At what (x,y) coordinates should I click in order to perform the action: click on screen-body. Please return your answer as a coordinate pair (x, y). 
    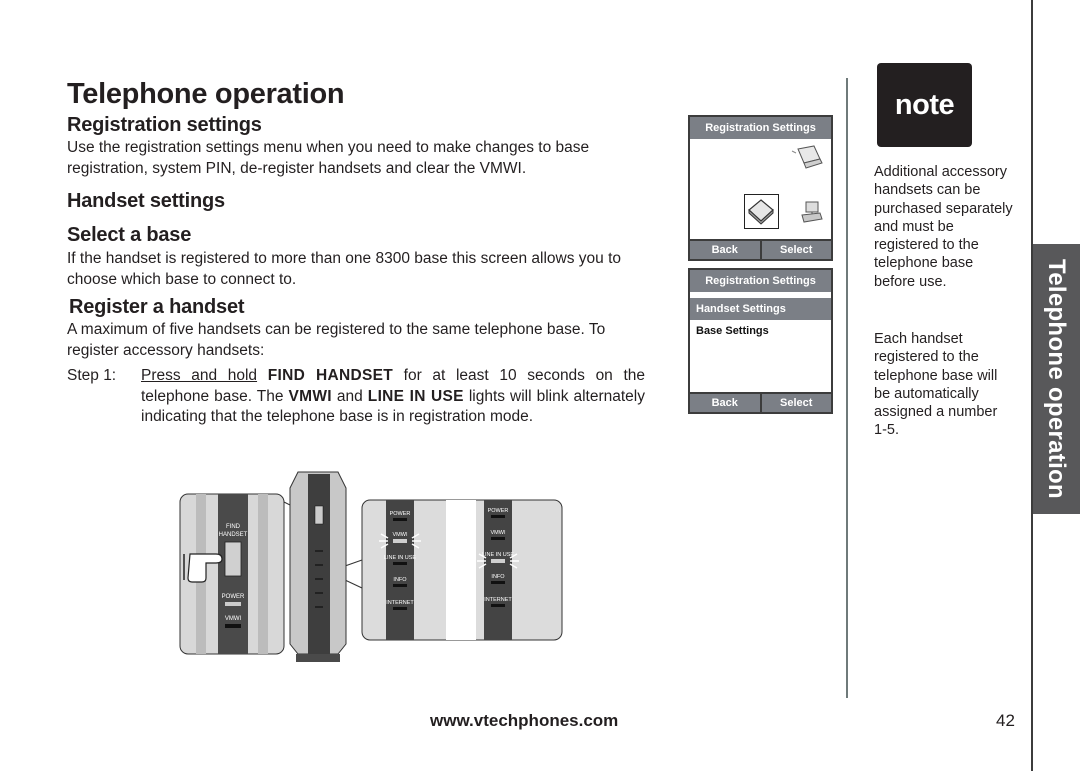
    Looking at the image, I should click on (760, 189).